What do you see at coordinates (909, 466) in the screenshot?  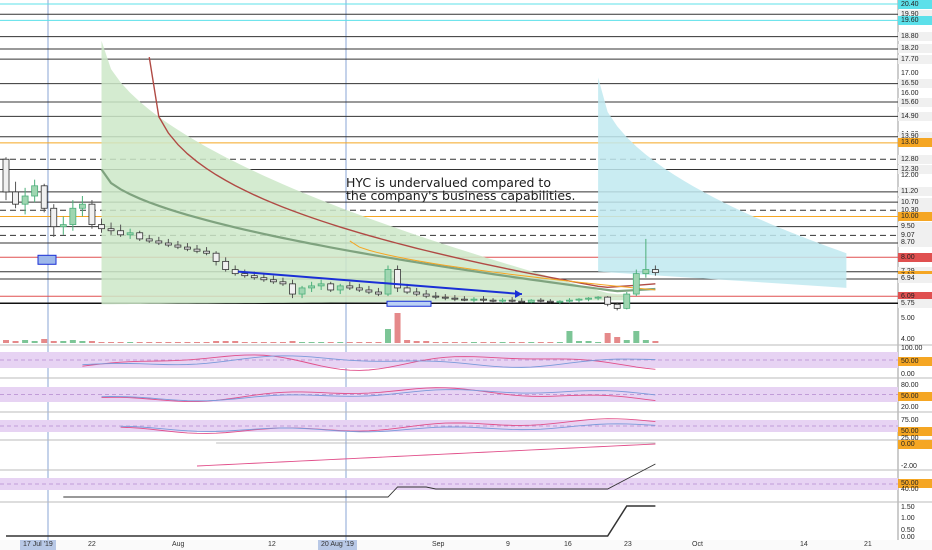 I see `price-scale-label: -2.00` at bounding box center [909, 466].